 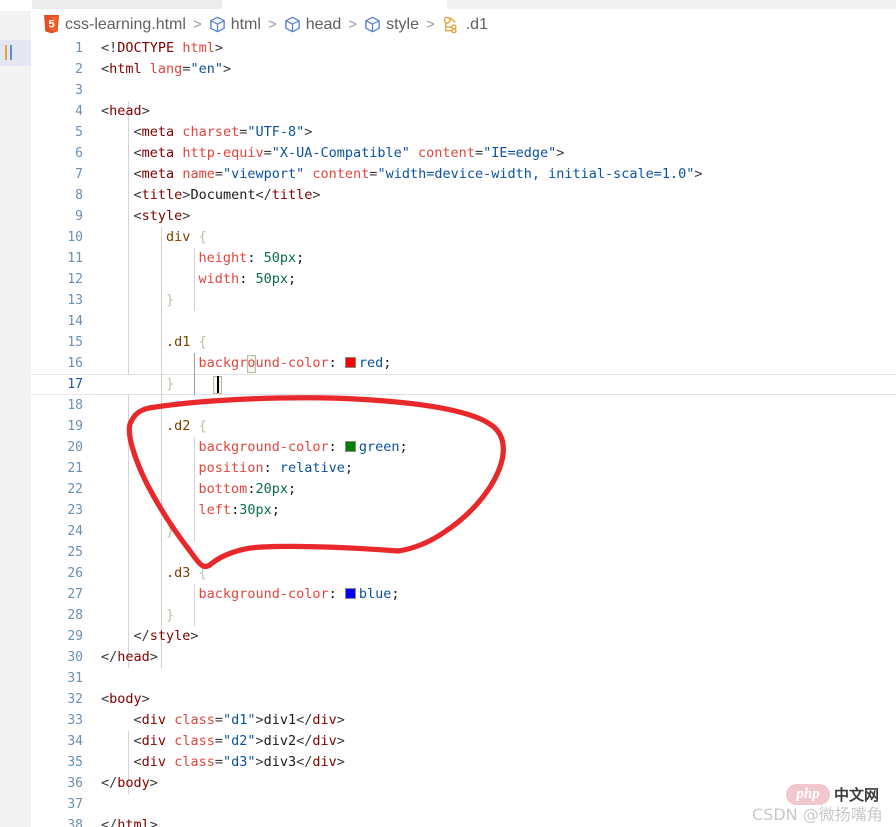 I want to click on line-number: 12, so click(x=75, y=279).